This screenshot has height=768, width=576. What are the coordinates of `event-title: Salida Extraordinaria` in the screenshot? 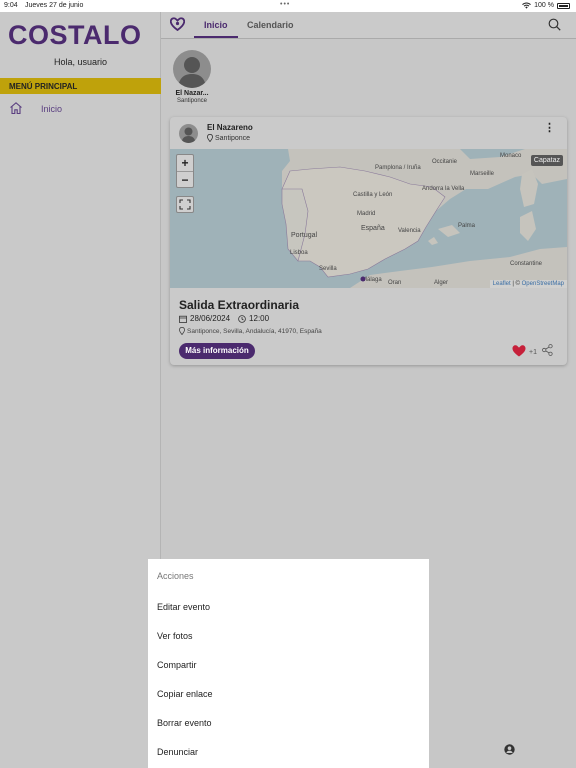 It's located at (239, 305).